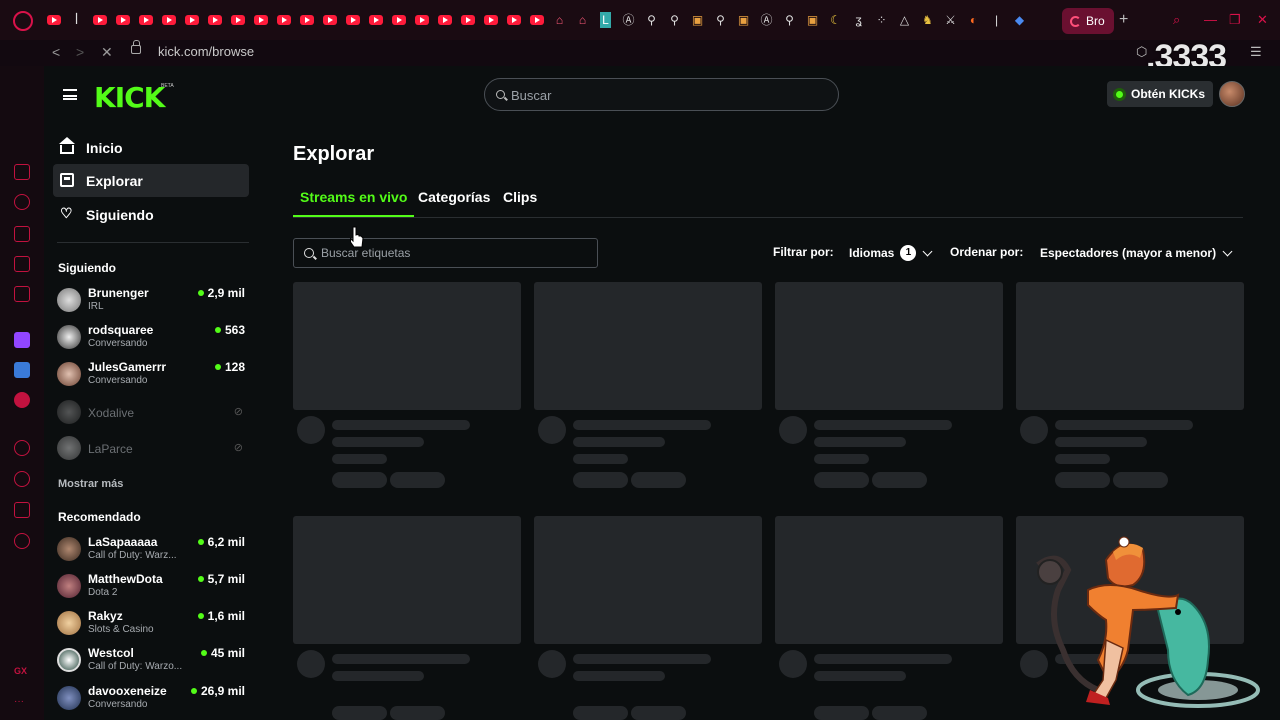  What do you see at coordinates (153, 700) in the screenshot?
I see `channel-item: davooxeneize Conversando 26,9 mil` at bounding box center [153, 700].